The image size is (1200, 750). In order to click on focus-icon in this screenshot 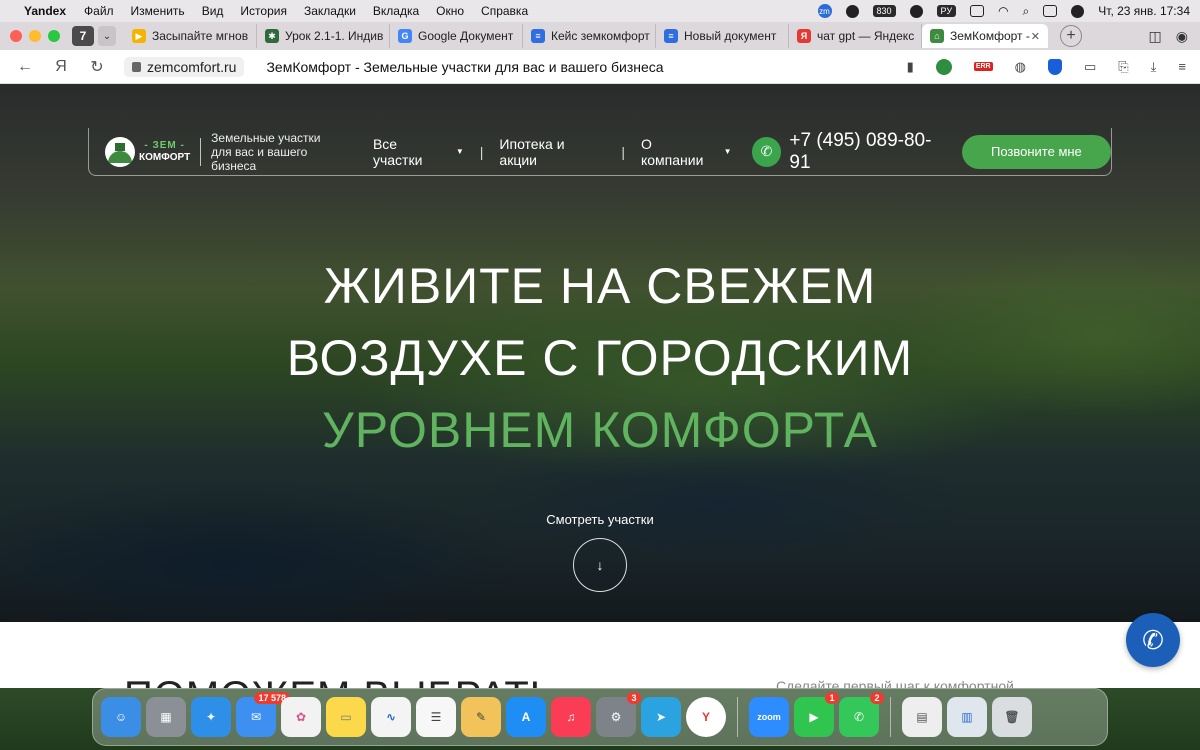, I will do `click(852, 11)`.